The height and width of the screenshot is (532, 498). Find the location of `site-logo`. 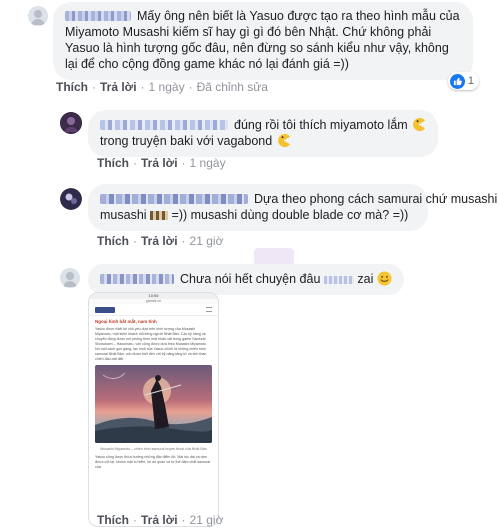

site-logo is located at coordinates (105, 309).